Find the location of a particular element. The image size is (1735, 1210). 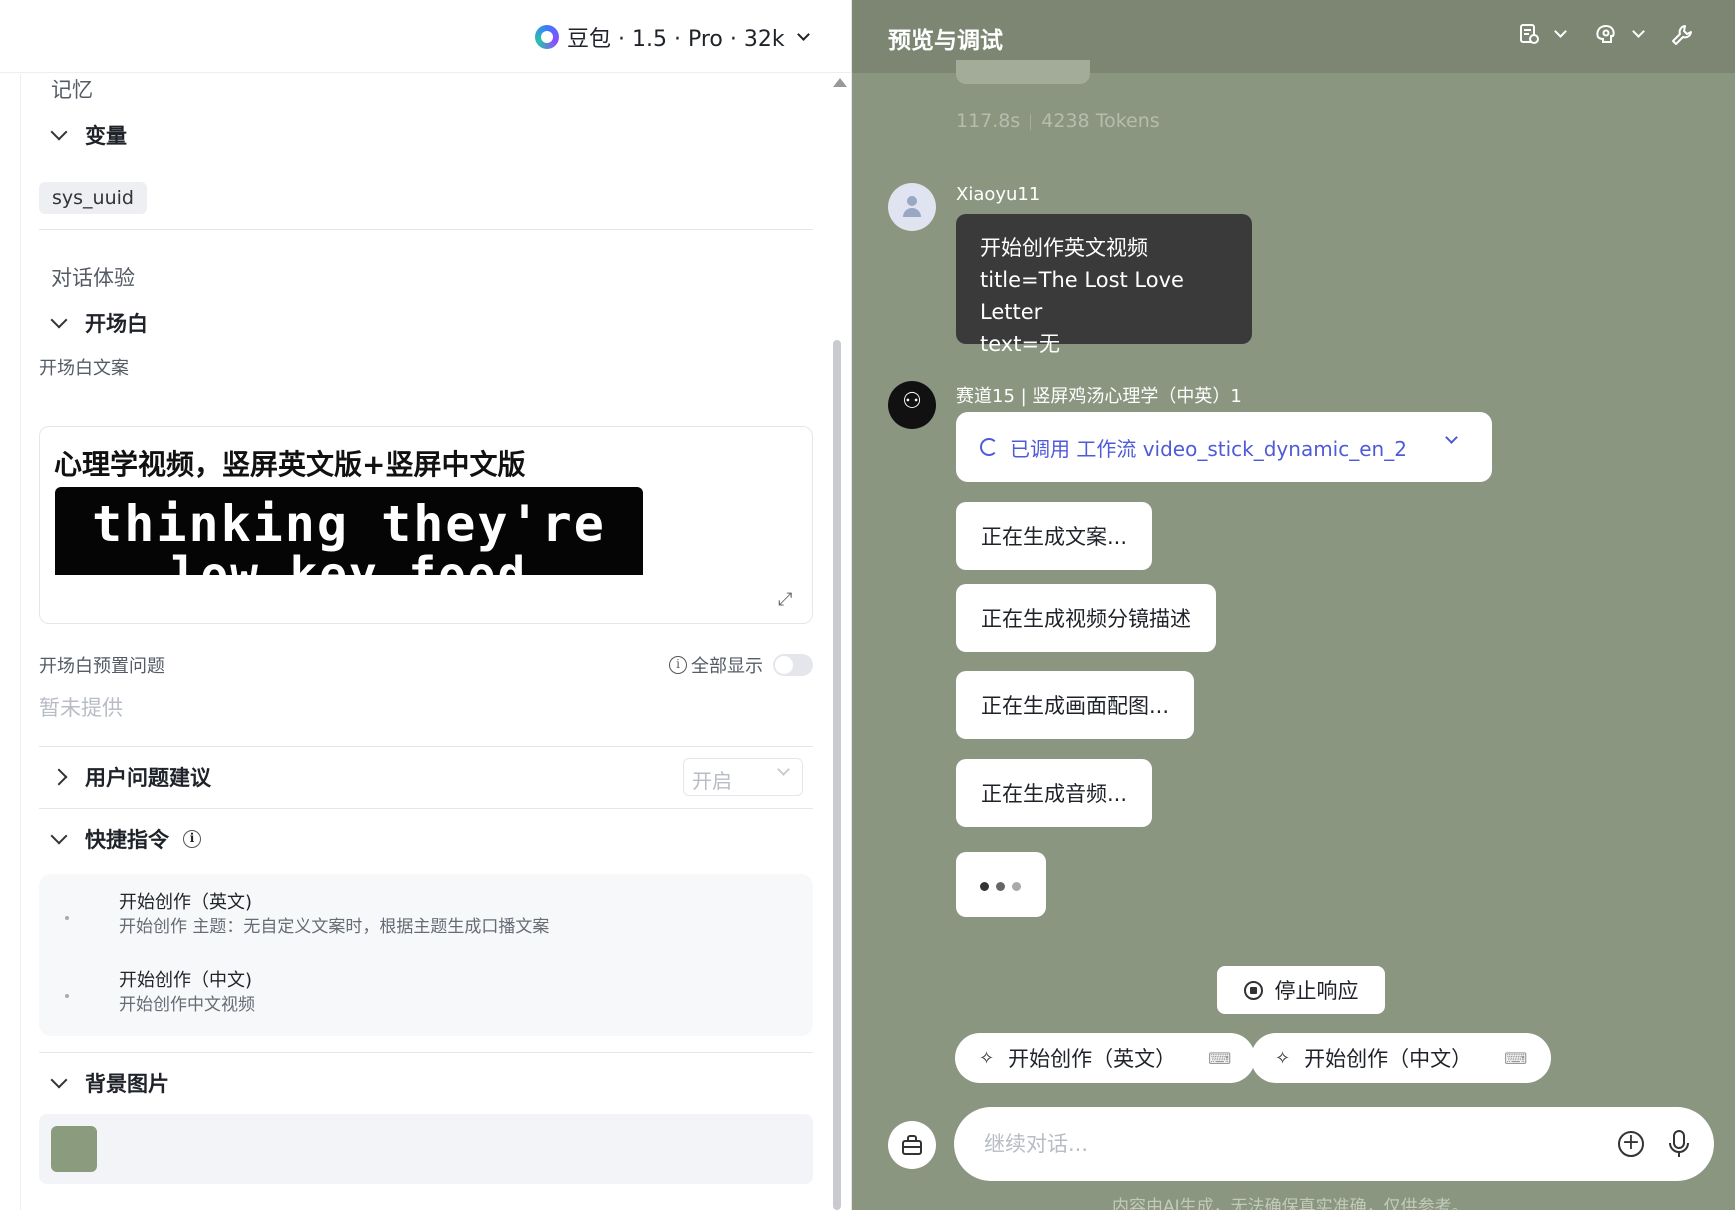

bot-avatar: ⚇ is located at coordinates (912, 405).